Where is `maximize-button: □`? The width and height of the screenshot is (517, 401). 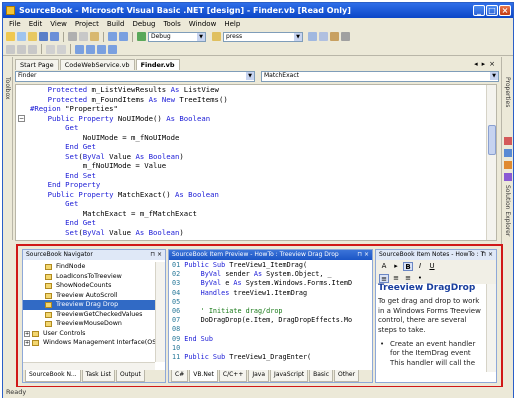
maximize-button: □ is located at coordinates (492, 10).